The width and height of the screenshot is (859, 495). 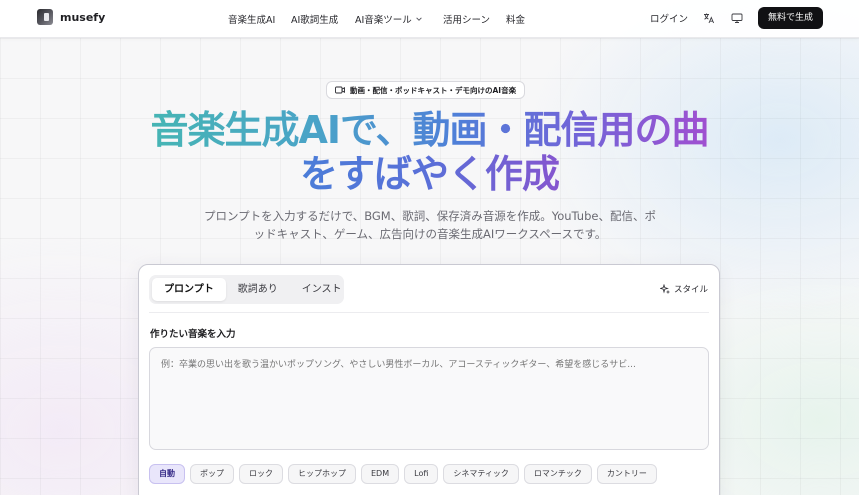 I want to click on chip-auto: 自動, so click(x=167, y=474).